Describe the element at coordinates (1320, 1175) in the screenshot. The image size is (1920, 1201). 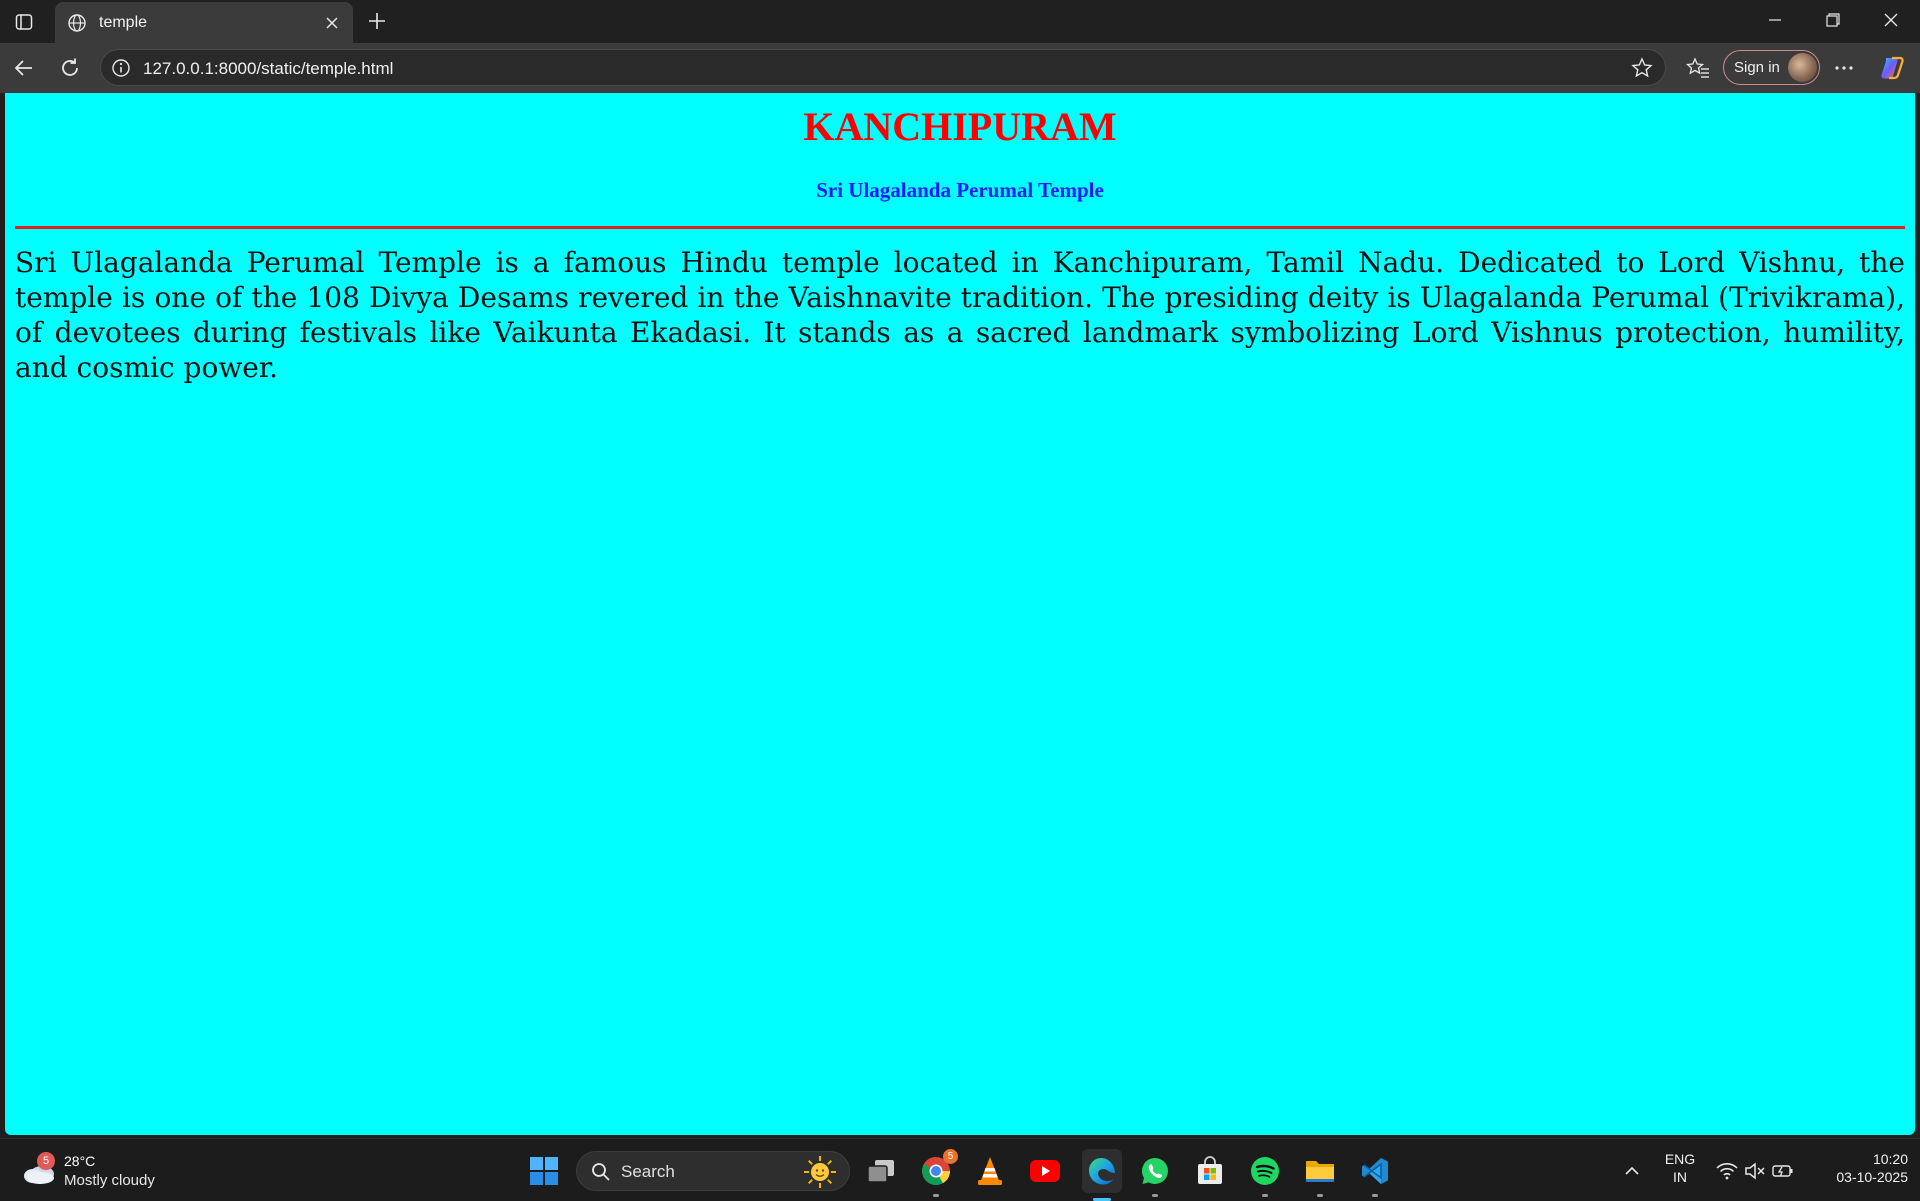
I see `file-explorer-icon` at that location.